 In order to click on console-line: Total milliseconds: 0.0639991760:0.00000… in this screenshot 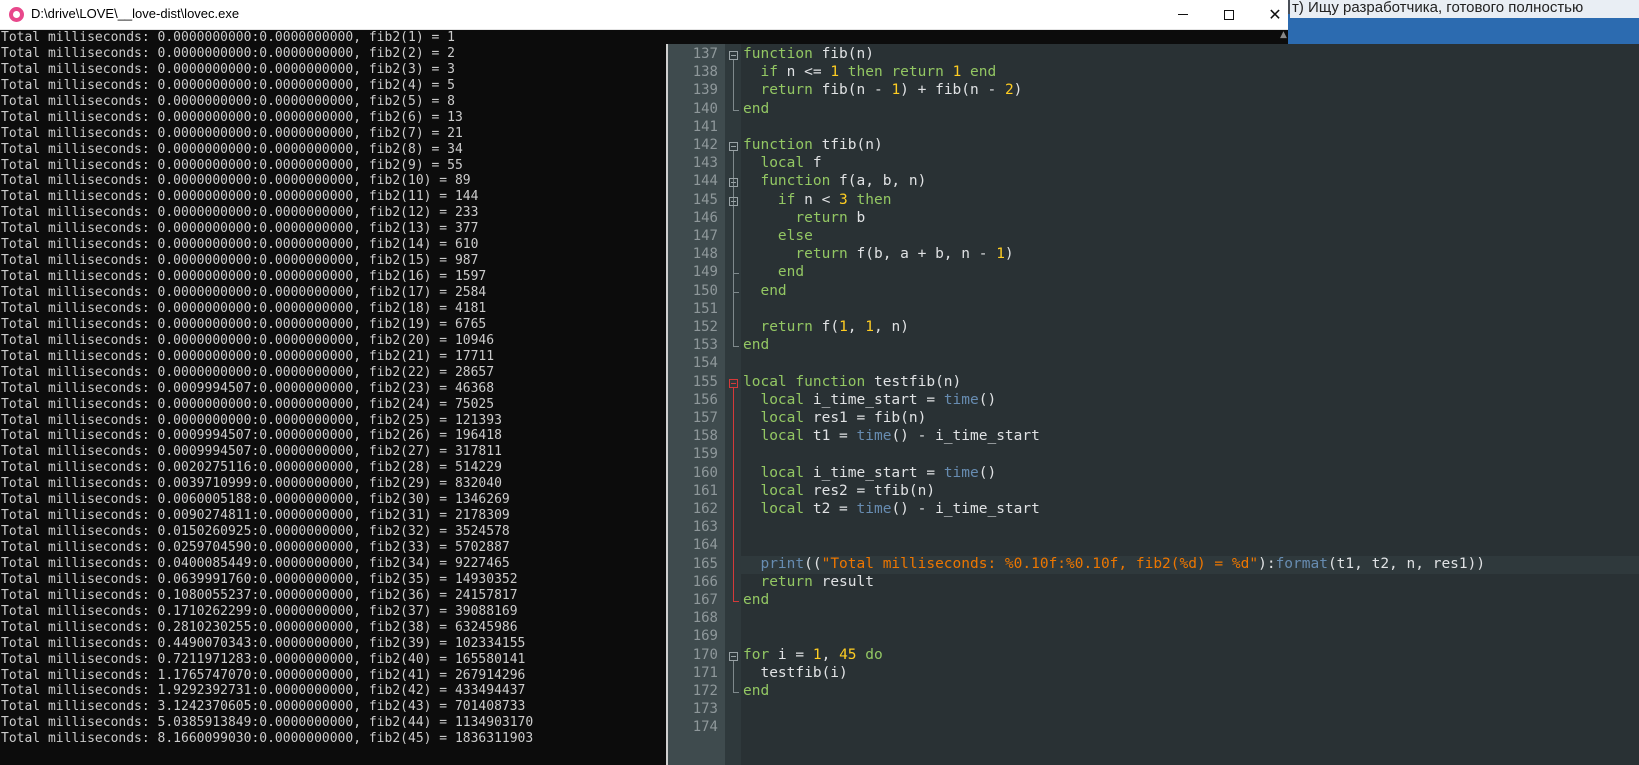, I will do `click(259, 579)`.